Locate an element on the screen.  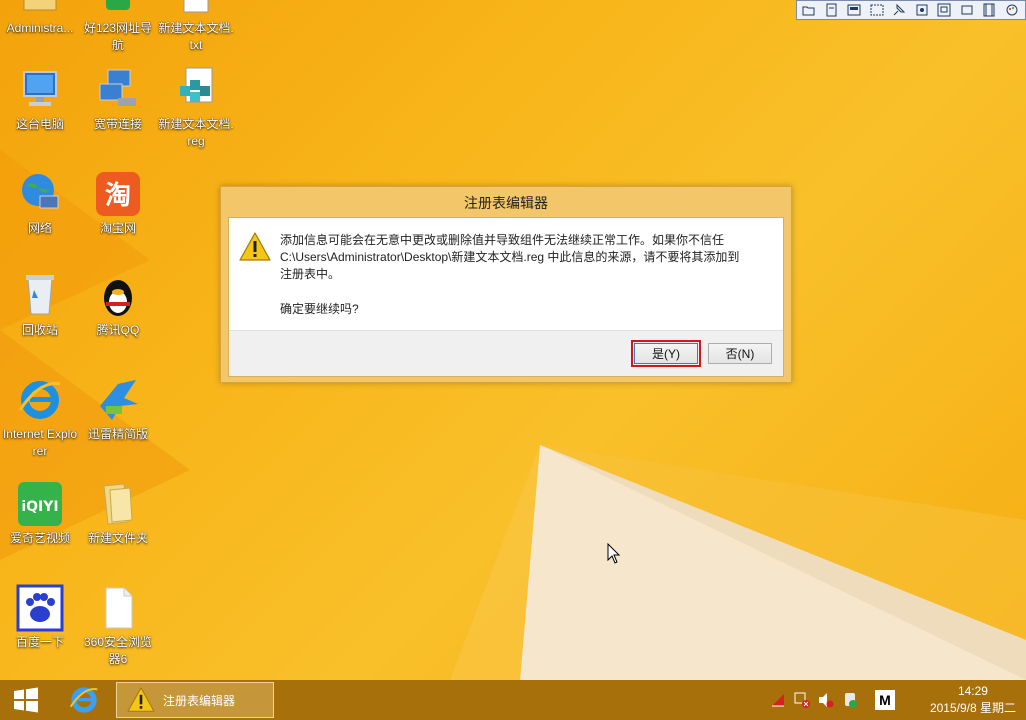
desktop-icon-network: 网络 is located at coordinates (40, 203).